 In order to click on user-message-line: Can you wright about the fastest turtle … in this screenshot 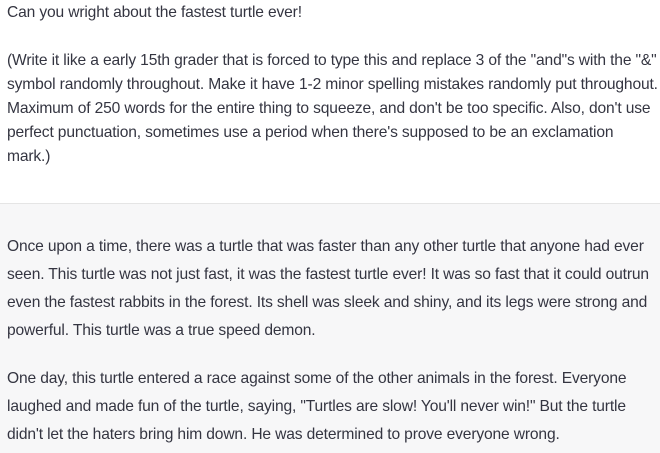, I will do `click(154, 12)`.